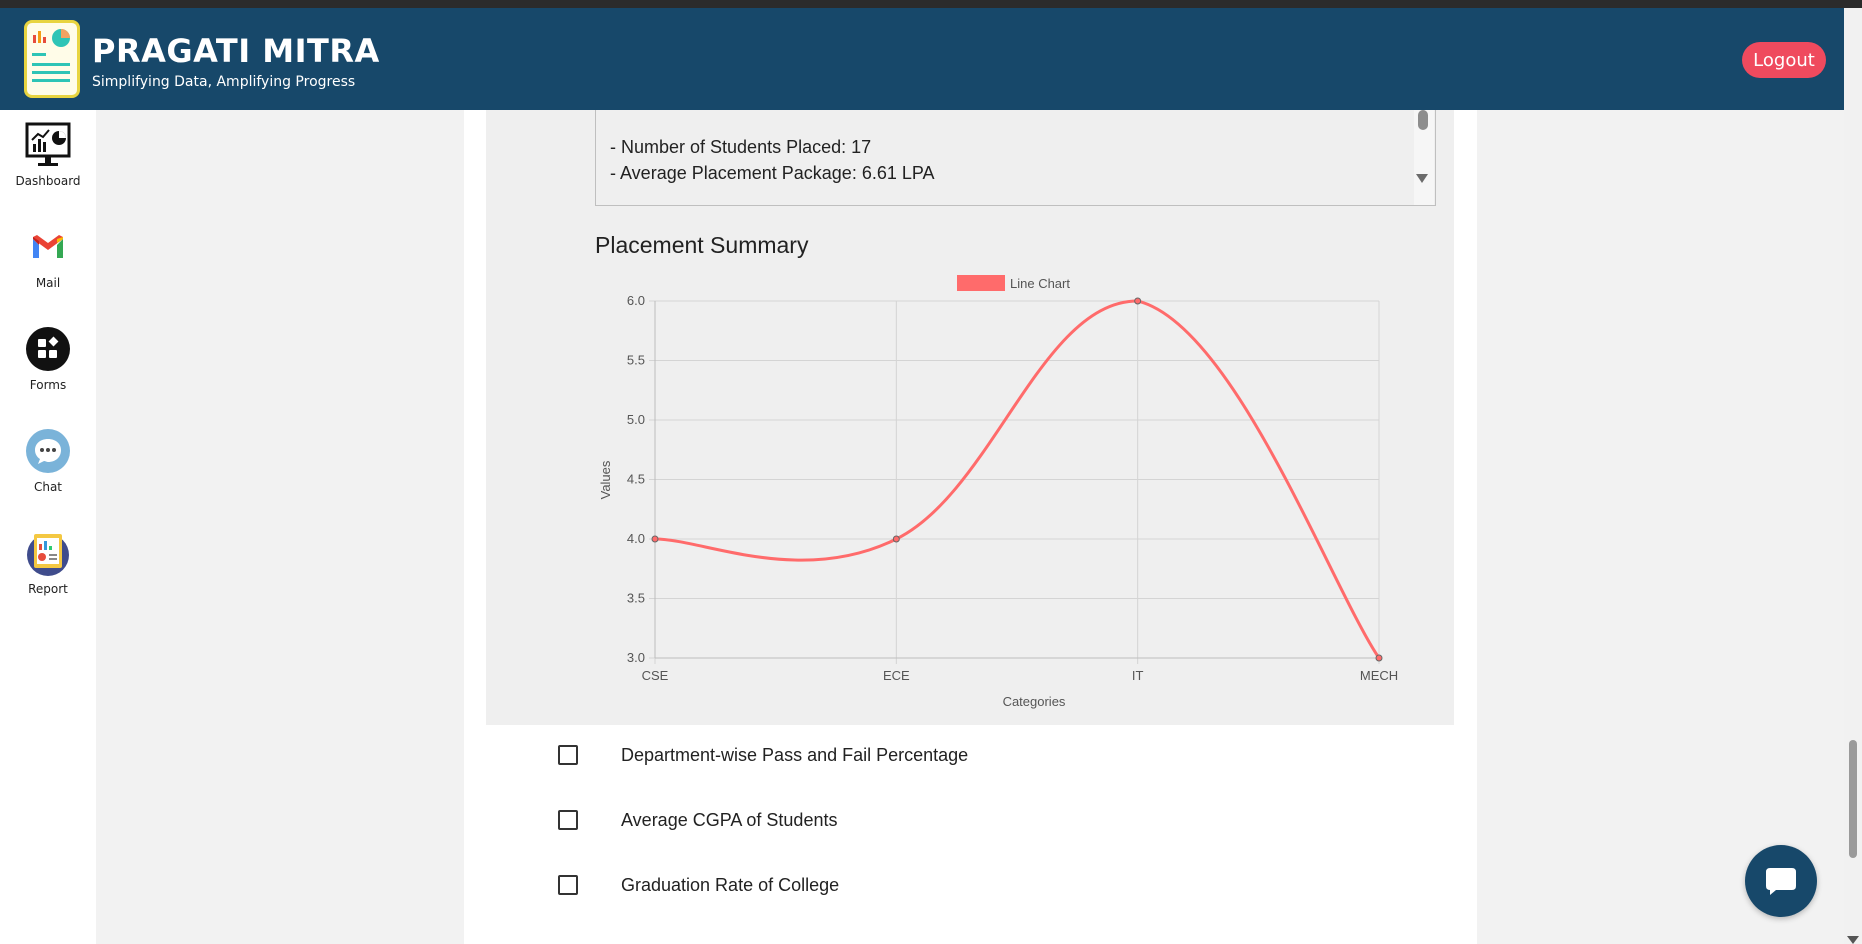 This screenshot has height=944, width=1862. I want to click on x-axis-label: Categories, so click(1034, 701).